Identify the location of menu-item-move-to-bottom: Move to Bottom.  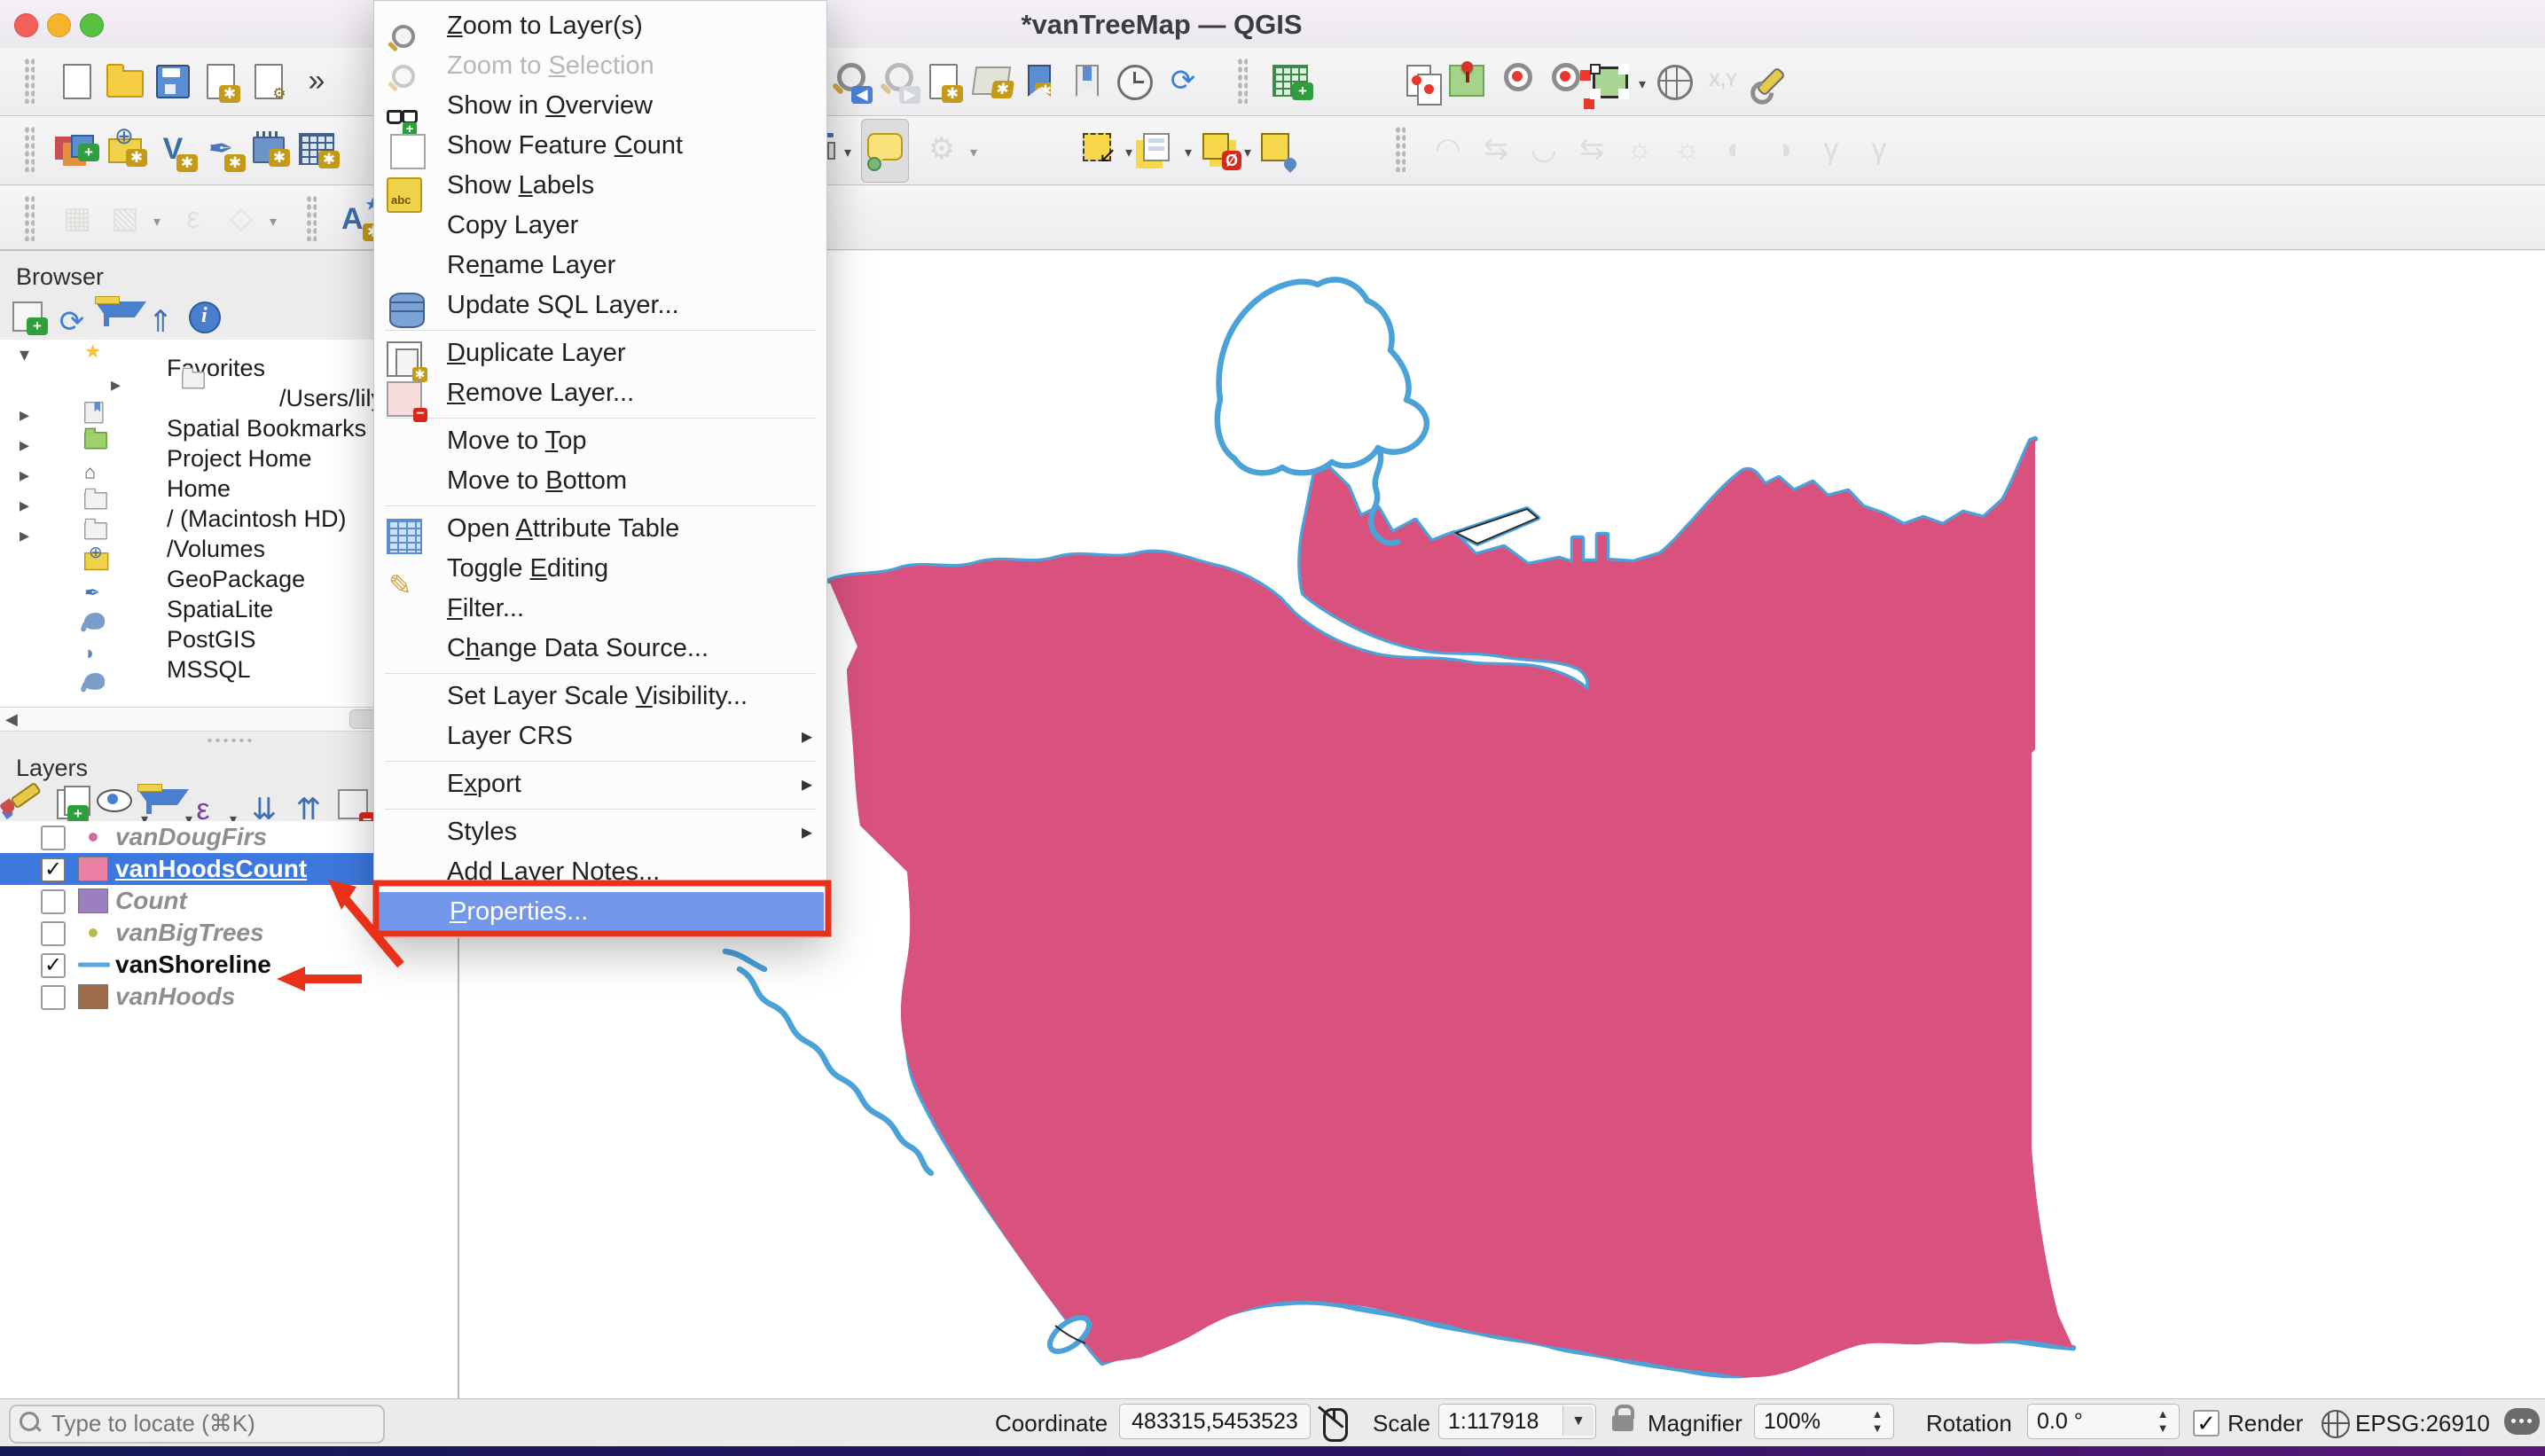
(600, 481).